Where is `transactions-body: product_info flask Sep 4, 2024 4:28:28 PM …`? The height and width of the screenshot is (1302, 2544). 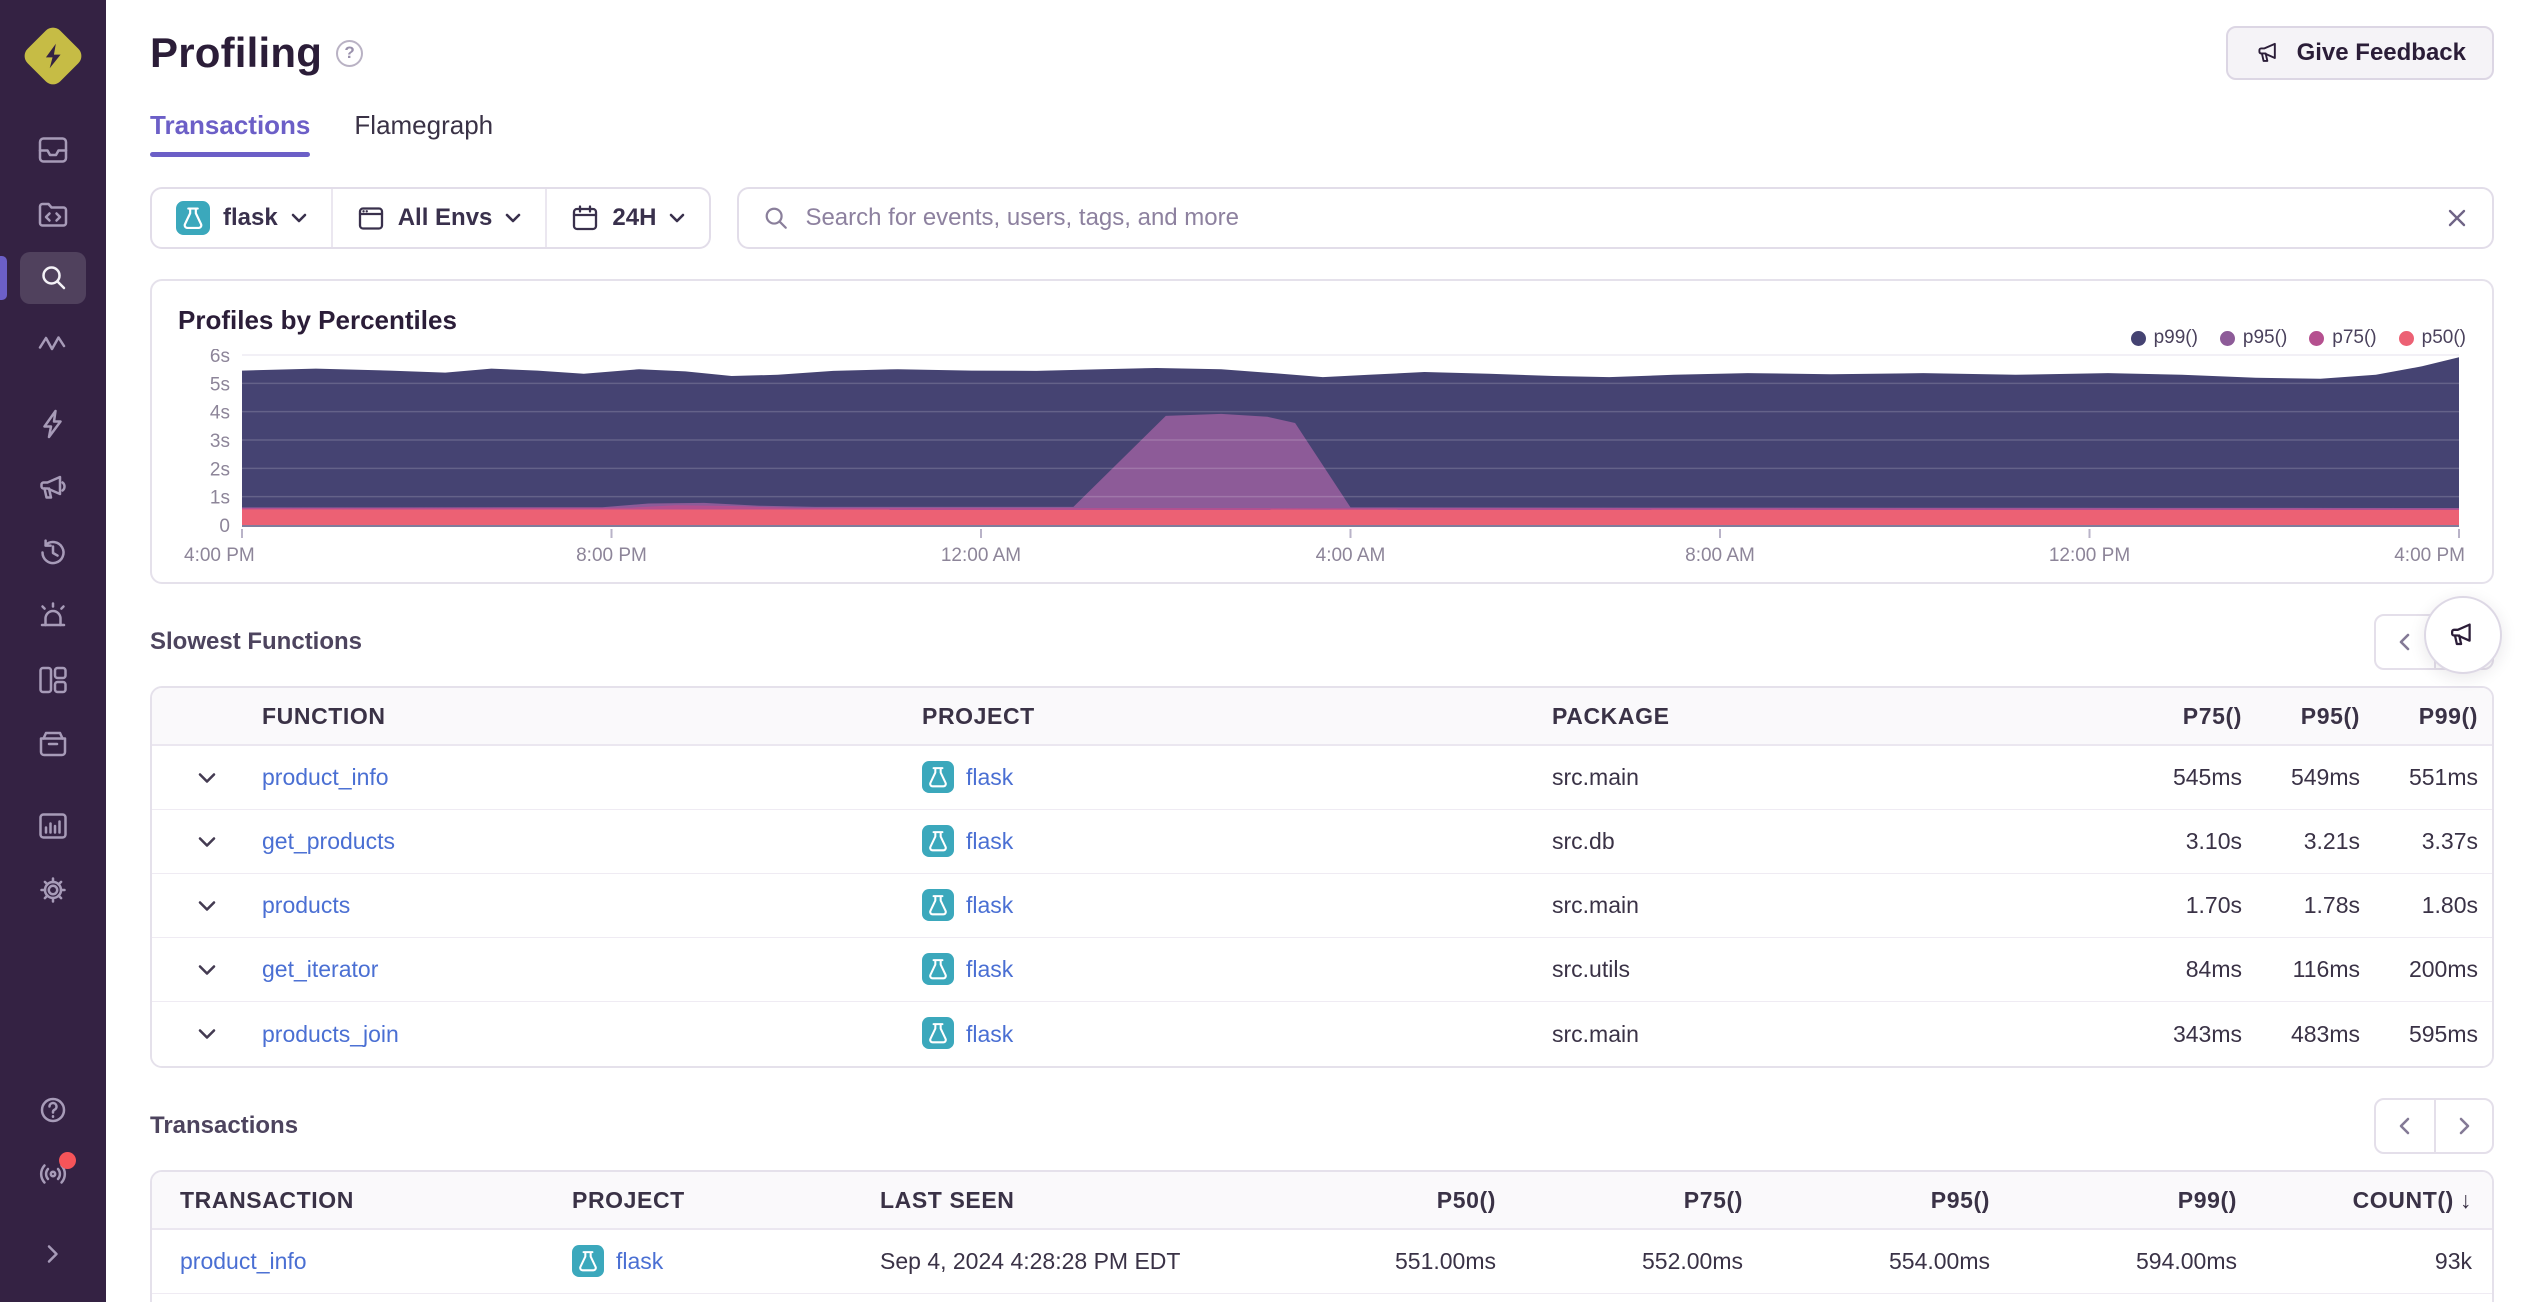
transactions-body: product_info flask Sep 4, 2024 4:28:28 PM … is located at coordinates (1322, 1266).